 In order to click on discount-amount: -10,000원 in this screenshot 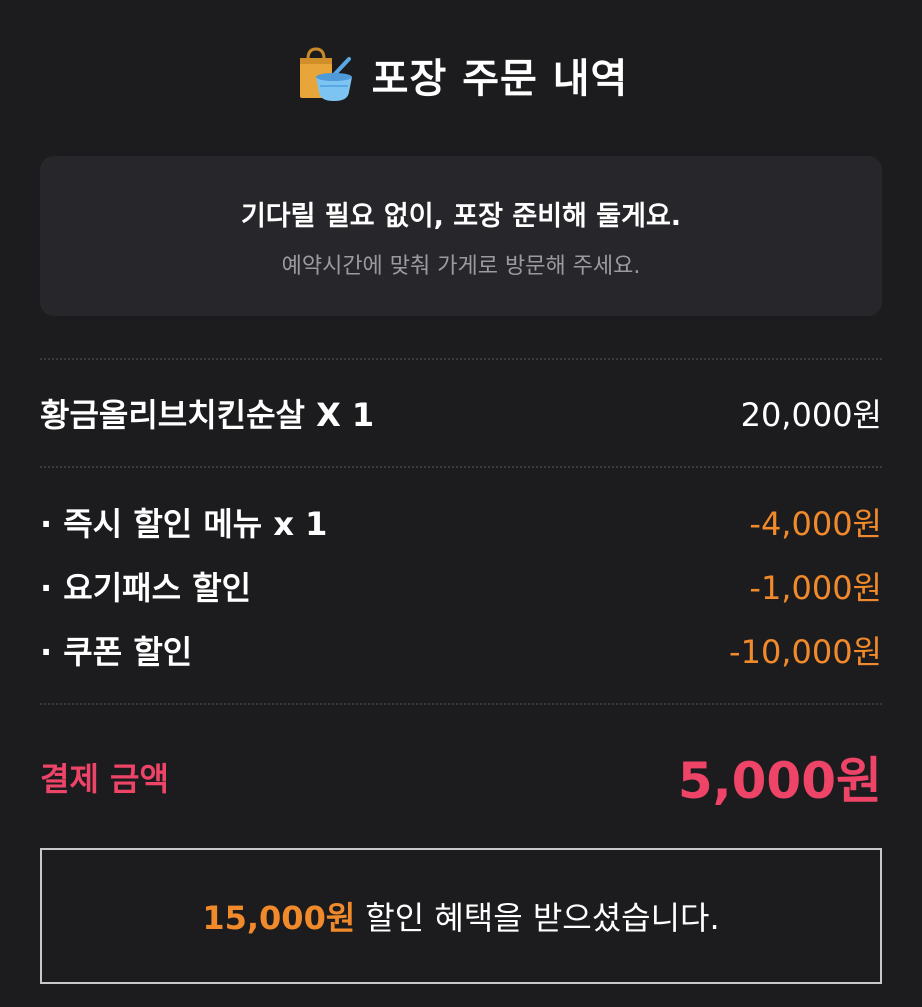, I will do `click(805, 652)`.